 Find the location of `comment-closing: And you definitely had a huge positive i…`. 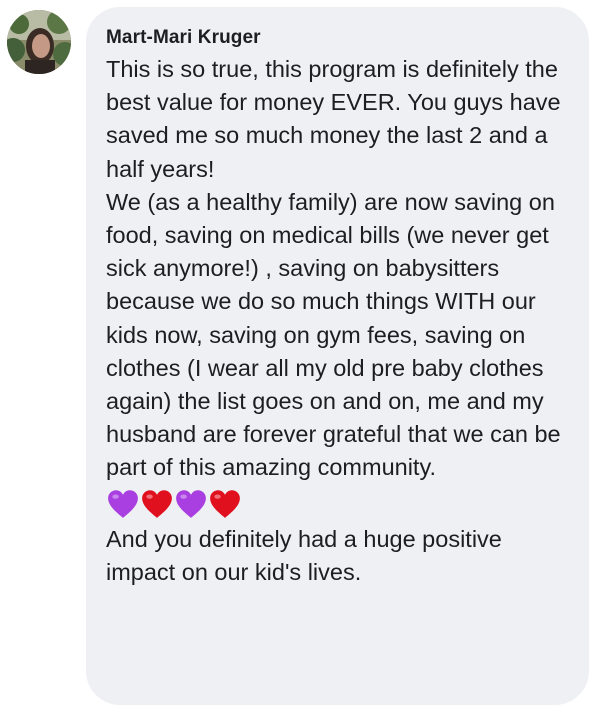

comment-closing: And you definitely had a huge positive i… is located at coordinates (304, 555).